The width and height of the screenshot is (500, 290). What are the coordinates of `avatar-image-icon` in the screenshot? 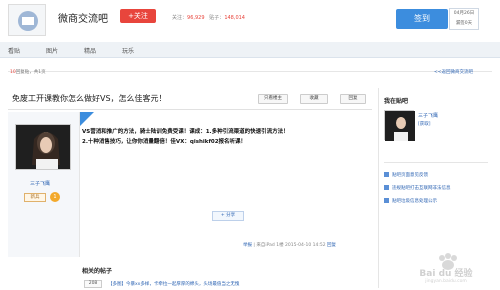 It's located at (43, 147).